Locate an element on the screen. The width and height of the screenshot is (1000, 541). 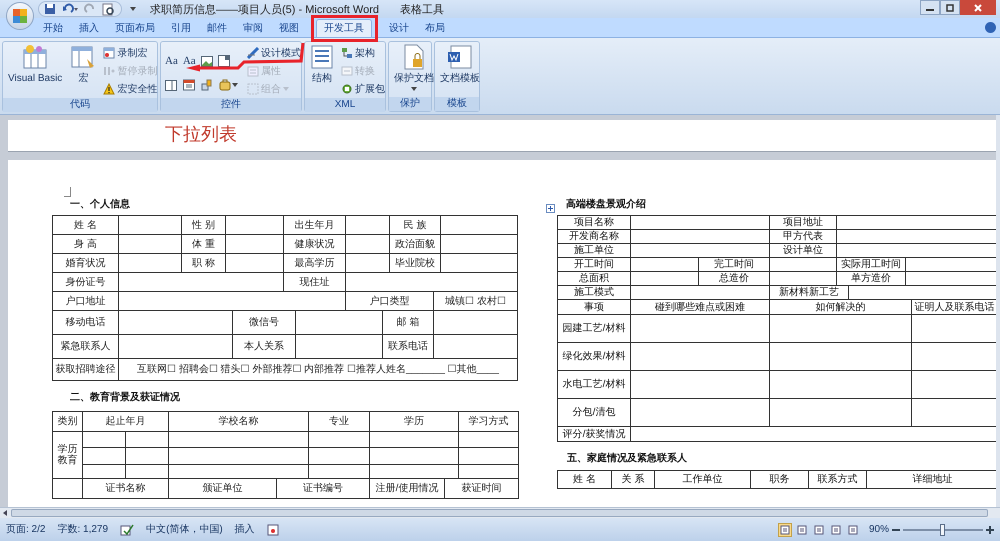
vertical-scrollbar is located at coordinates (998, 311).